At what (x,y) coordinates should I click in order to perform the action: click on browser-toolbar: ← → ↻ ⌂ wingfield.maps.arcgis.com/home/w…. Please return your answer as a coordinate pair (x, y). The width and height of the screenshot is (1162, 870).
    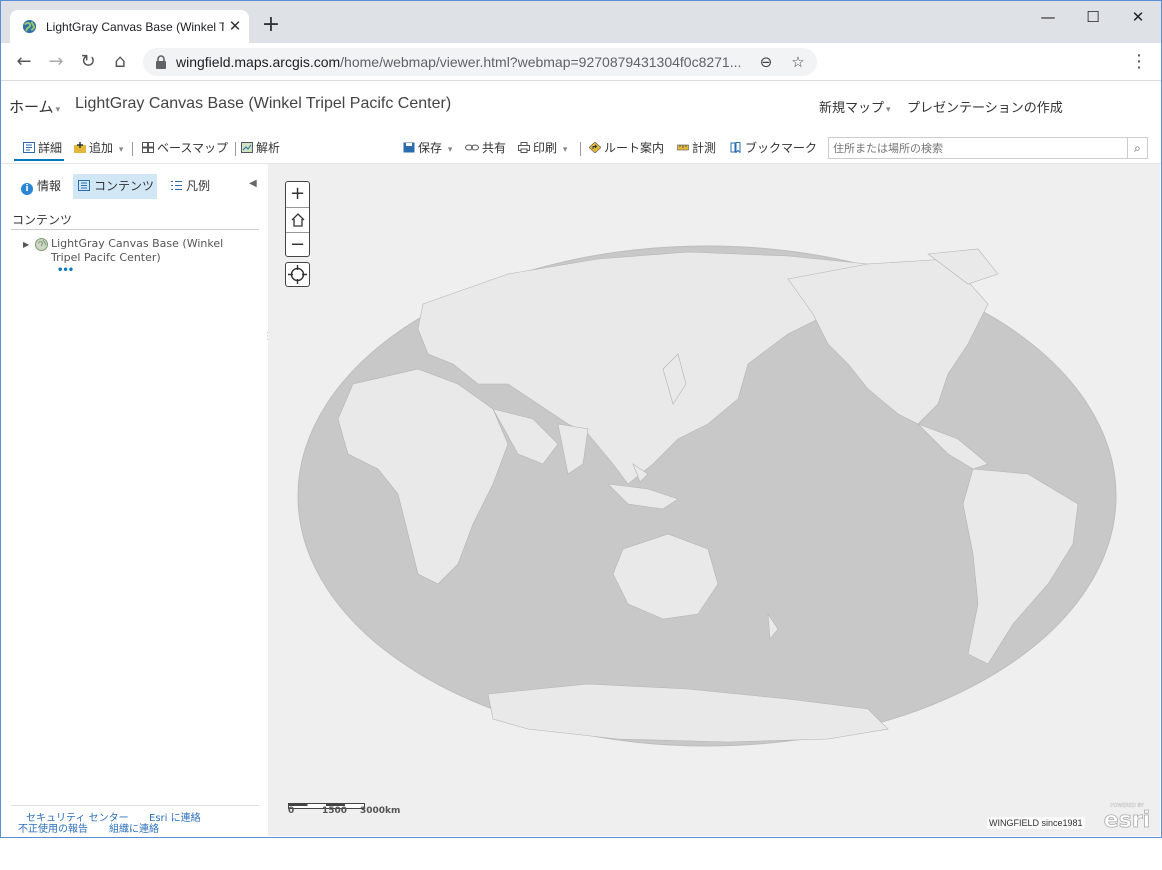
    Looking at the image, I should click on (581, 62).